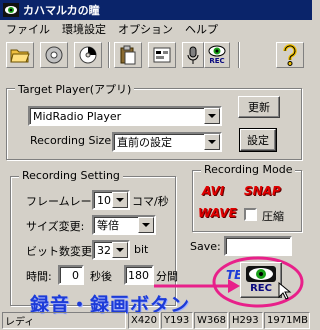 This screenshot has width=320, height=330. I want to click on help-button, so click(290, 55).